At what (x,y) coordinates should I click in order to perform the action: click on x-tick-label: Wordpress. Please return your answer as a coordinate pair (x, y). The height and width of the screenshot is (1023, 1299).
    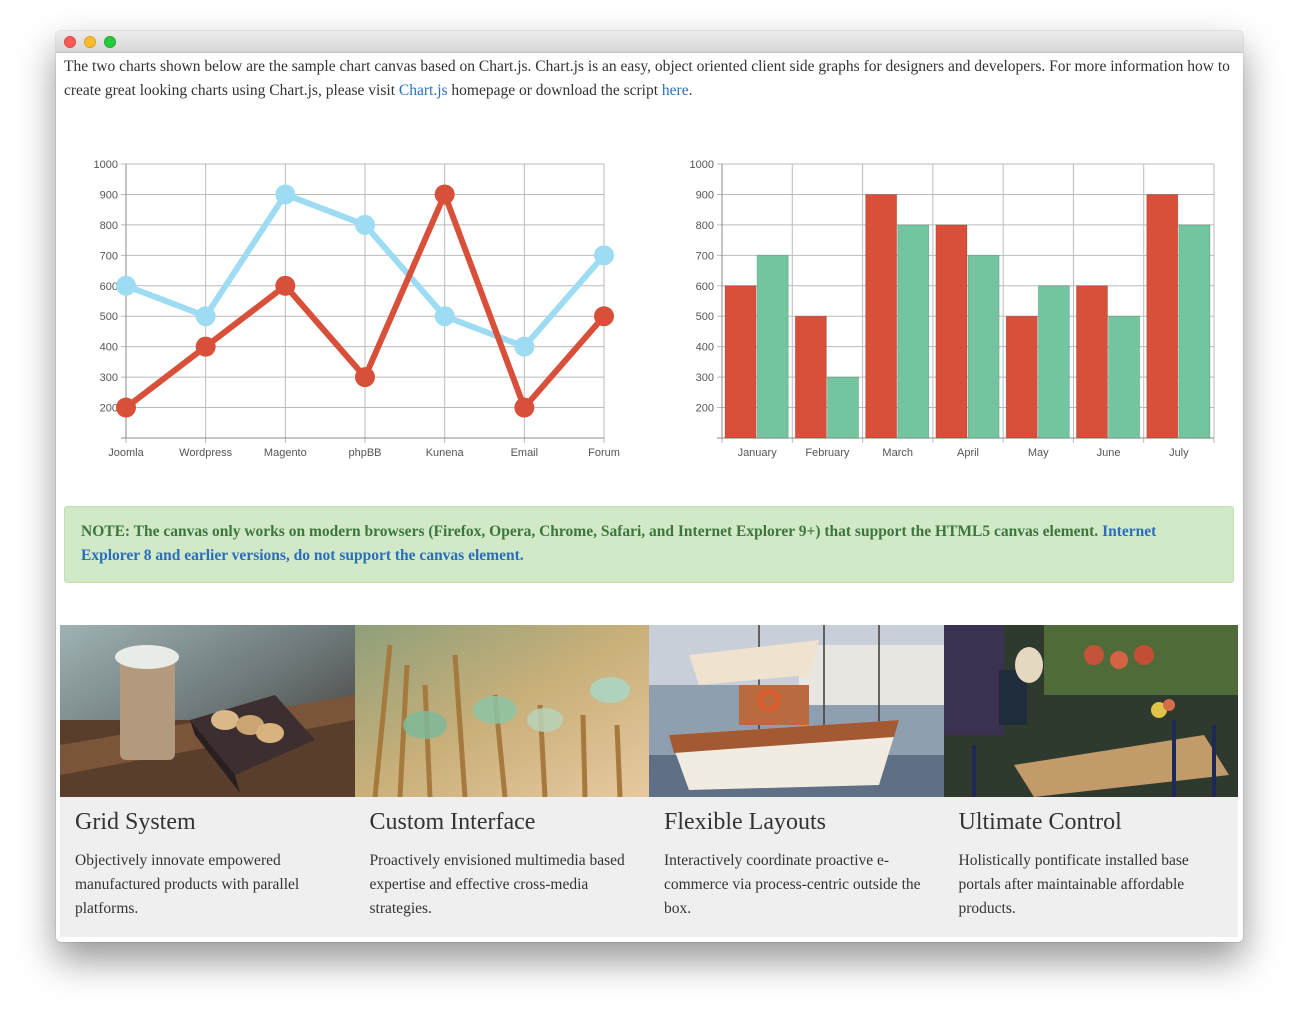
    Looking at the image, I should click on (205, 453).